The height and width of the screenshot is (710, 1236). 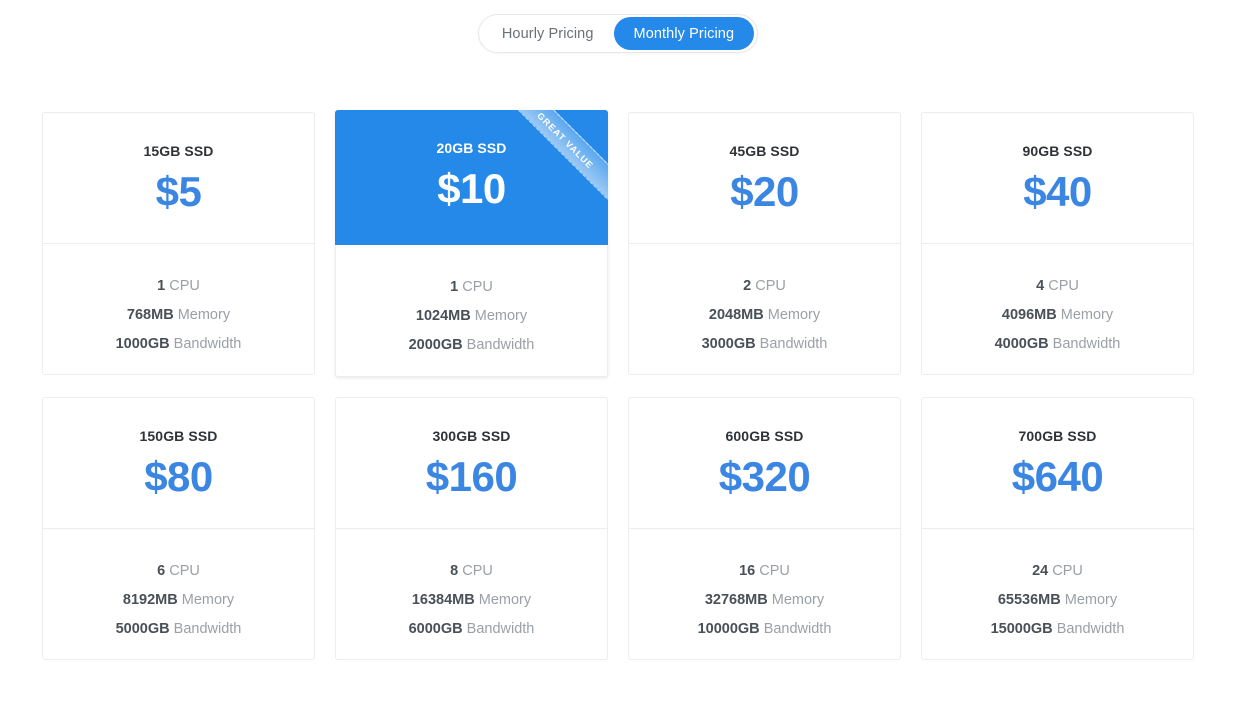 I want to click on great-value-ribbon: GREAT VALUE, so click(x=548, y=163).